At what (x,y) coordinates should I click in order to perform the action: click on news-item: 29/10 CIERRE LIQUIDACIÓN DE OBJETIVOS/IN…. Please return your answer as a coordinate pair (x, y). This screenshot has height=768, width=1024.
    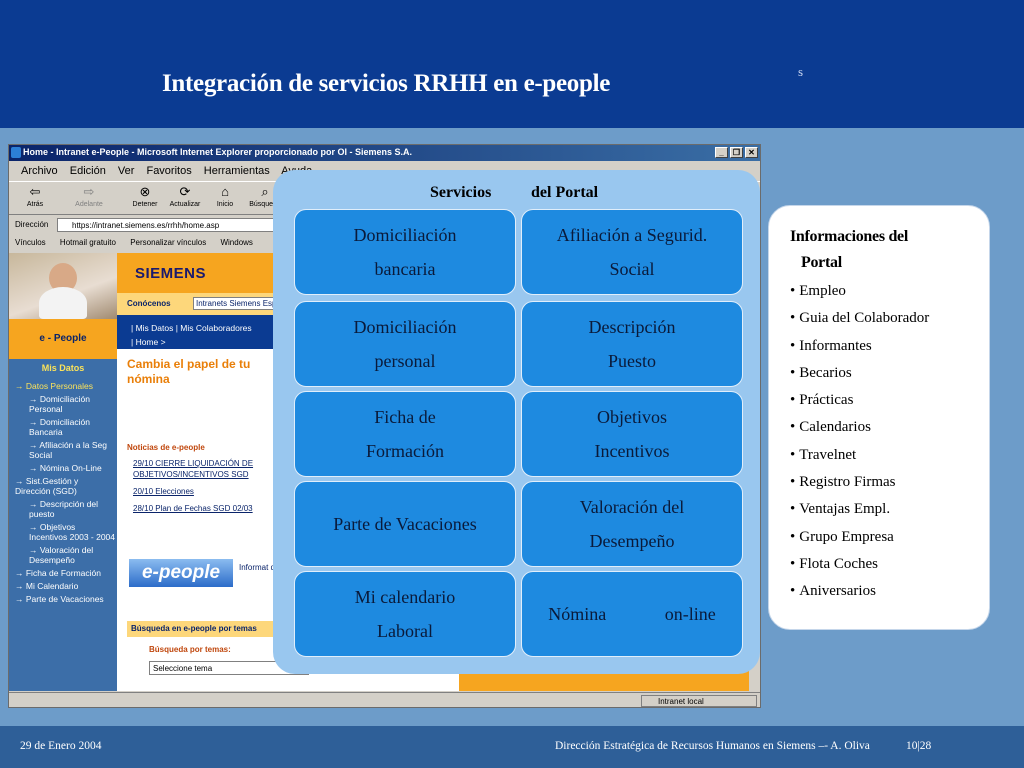
    Looking at the image, I should click on (208, 469).